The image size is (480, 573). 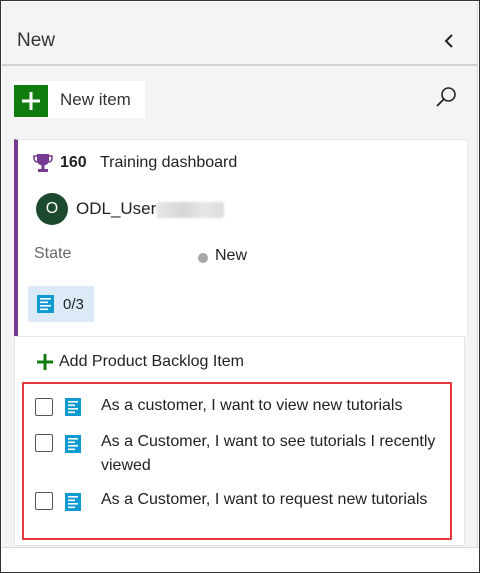 I want to click on search-icon, so click(x=446, y=97).